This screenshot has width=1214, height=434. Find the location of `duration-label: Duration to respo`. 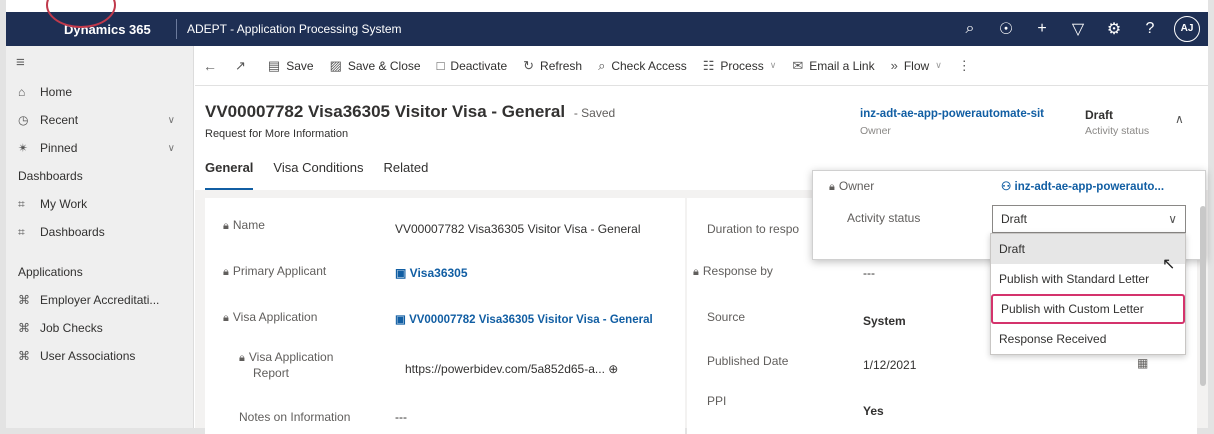

duration-label: Duration to respo is located at coordinates (753, 229).